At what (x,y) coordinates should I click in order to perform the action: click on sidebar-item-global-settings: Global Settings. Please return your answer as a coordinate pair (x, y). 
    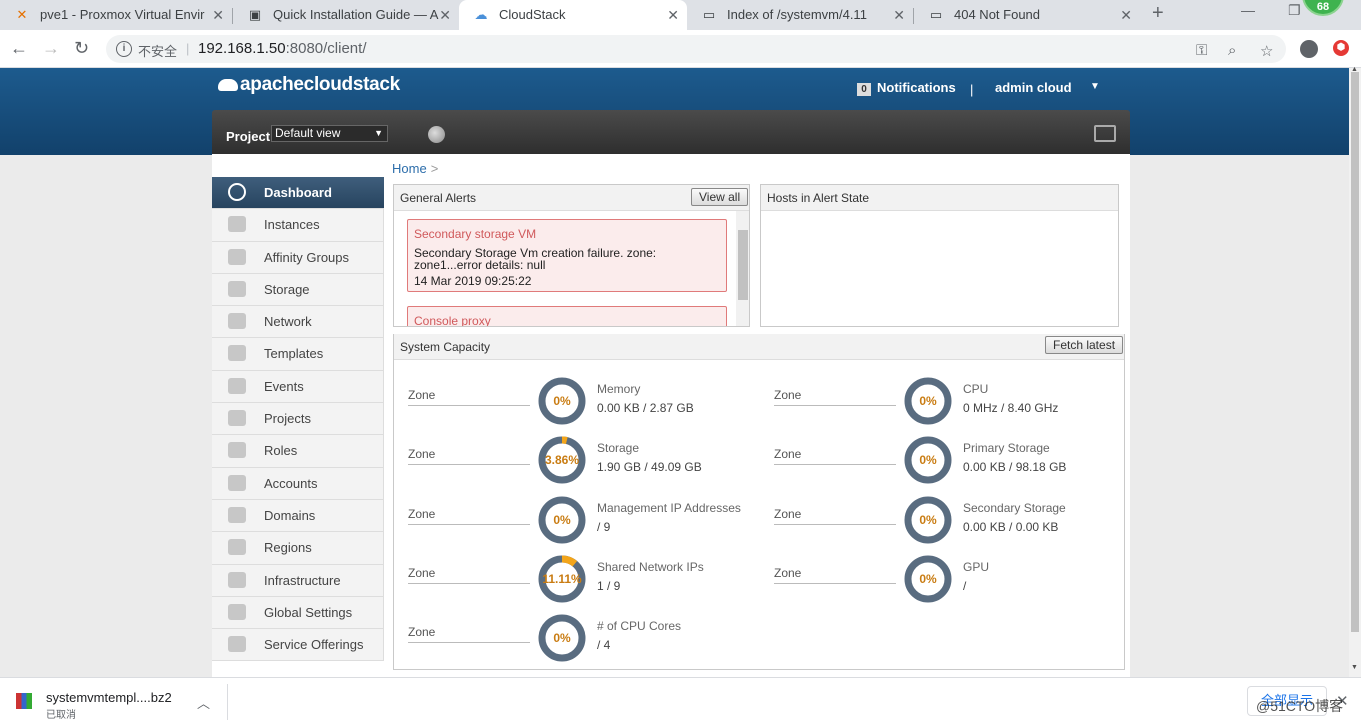
    Looking at the image, I should click on (298, 613).